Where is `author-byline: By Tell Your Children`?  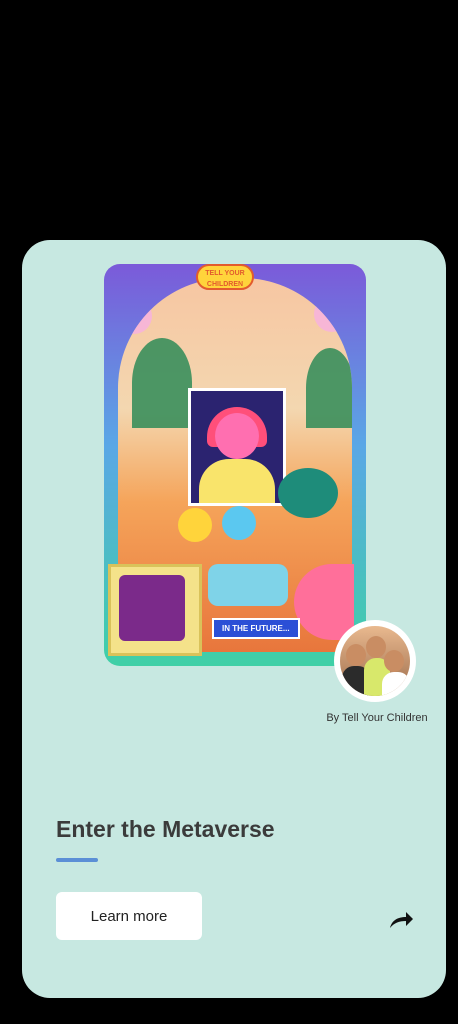 author-byline: By Tell Your Children is located at coordinates (377, 718).